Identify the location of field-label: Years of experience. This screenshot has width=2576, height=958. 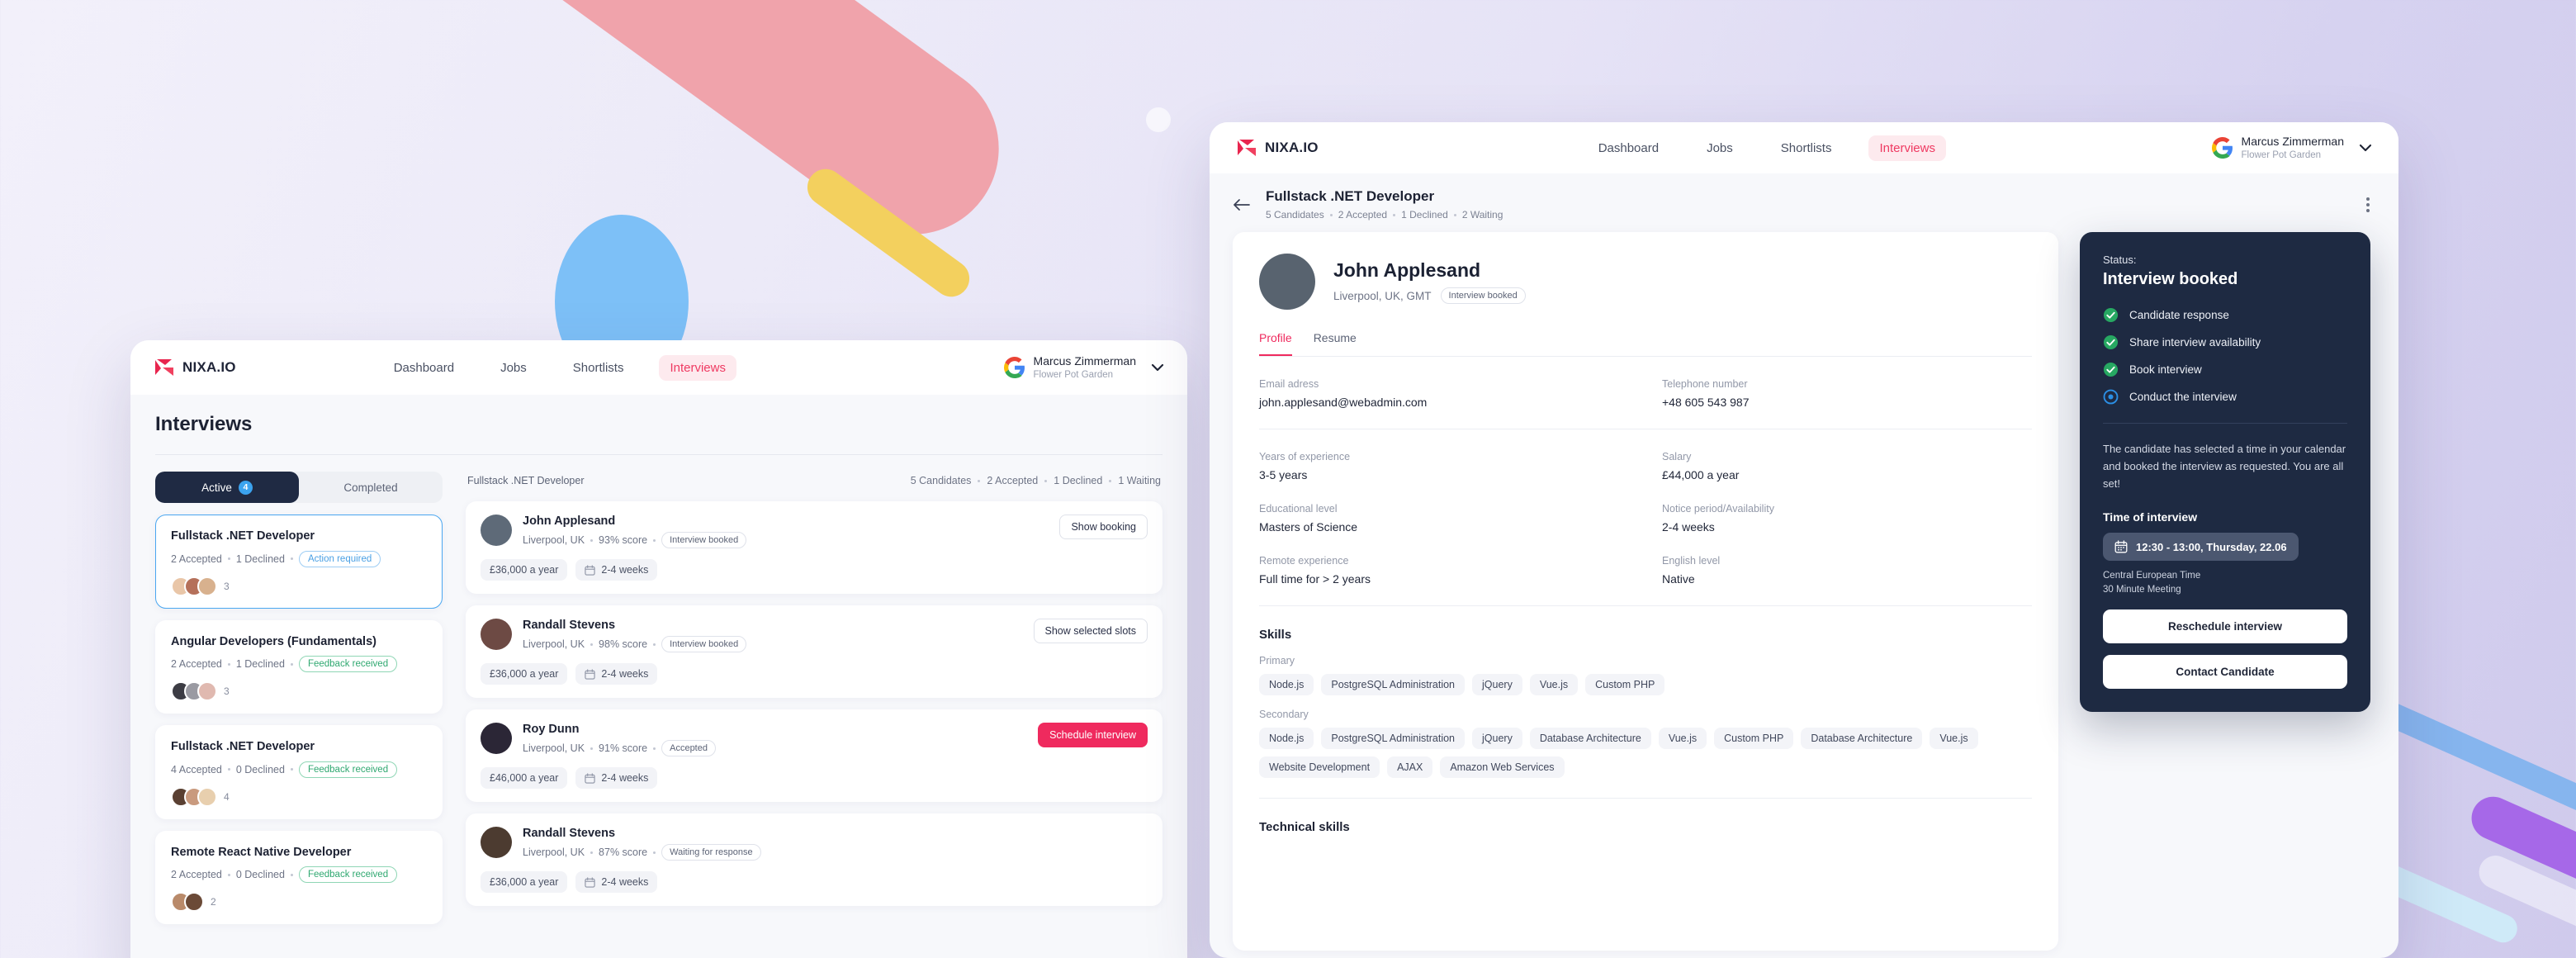
(1305, 456).